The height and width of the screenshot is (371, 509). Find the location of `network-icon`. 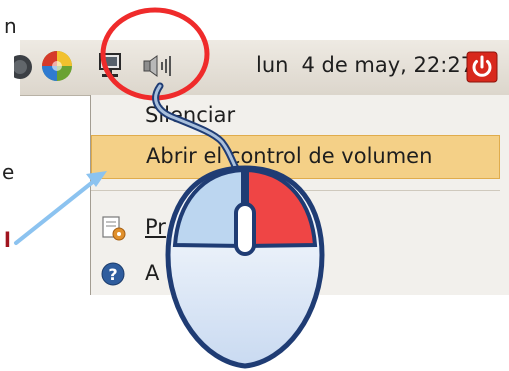

network-icon is located at coordinates (110, 65).